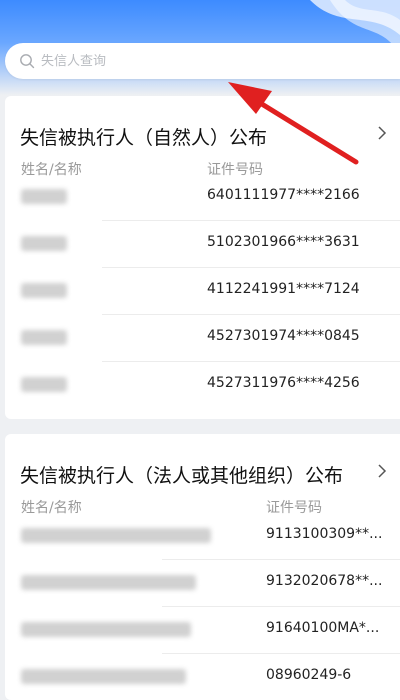 The width and height of the screenshot is (400, 700). What do you see at coordinates (143, 136) in the screenshot?
I see `natural-section-title: 失信被执行人（自然人）公布` at bounding box center [143, 136].